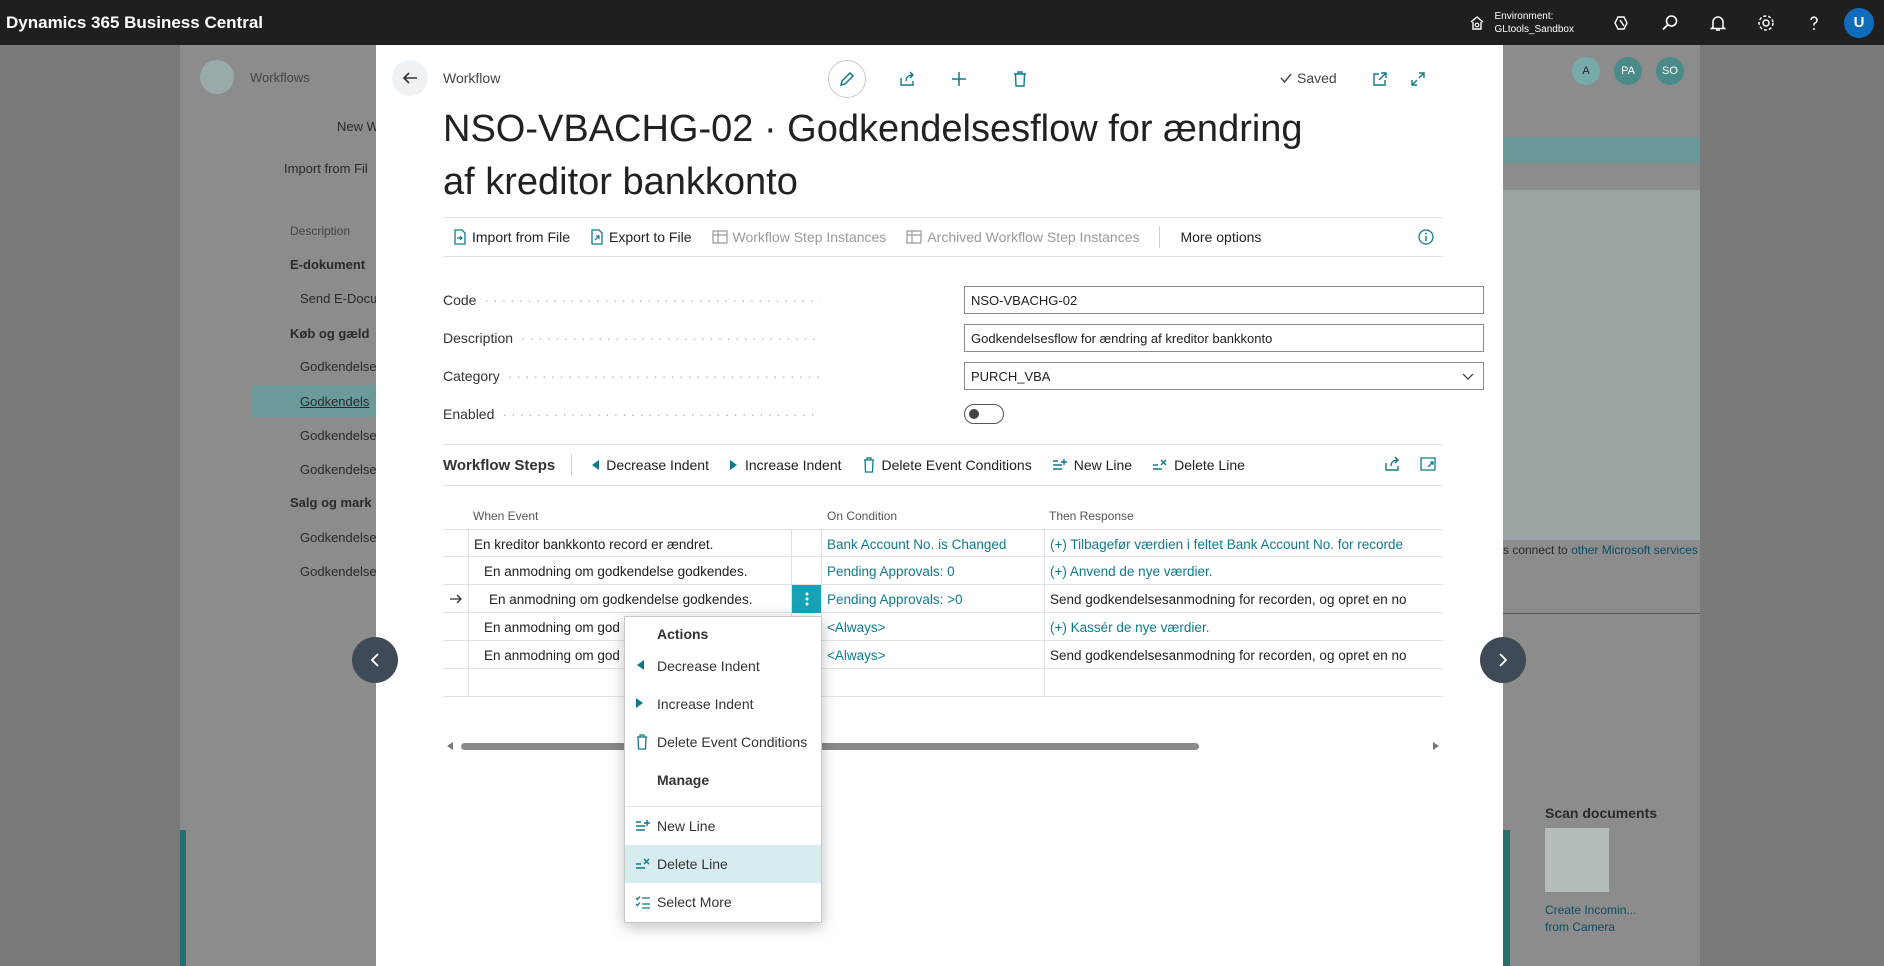 This screenshot has height=966, width=1884. I want to click on archived-workflow-step-instances-button: Archived Workflow Step Instances, so click(1022, 237).